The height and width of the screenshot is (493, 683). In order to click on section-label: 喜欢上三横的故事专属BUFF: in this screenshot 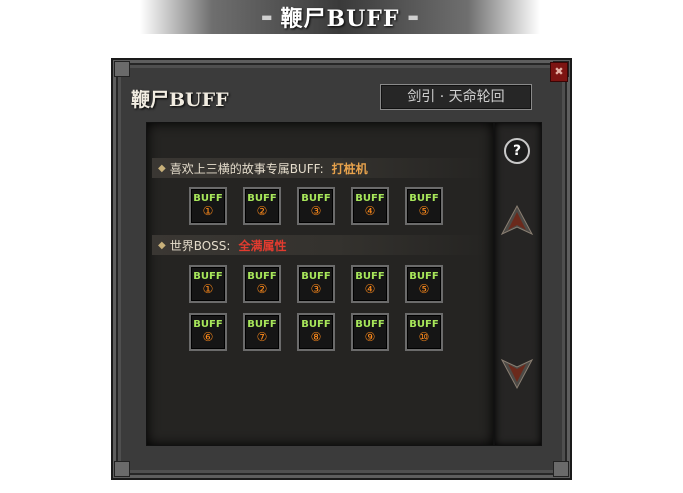, I will do `click(246, 168)`.